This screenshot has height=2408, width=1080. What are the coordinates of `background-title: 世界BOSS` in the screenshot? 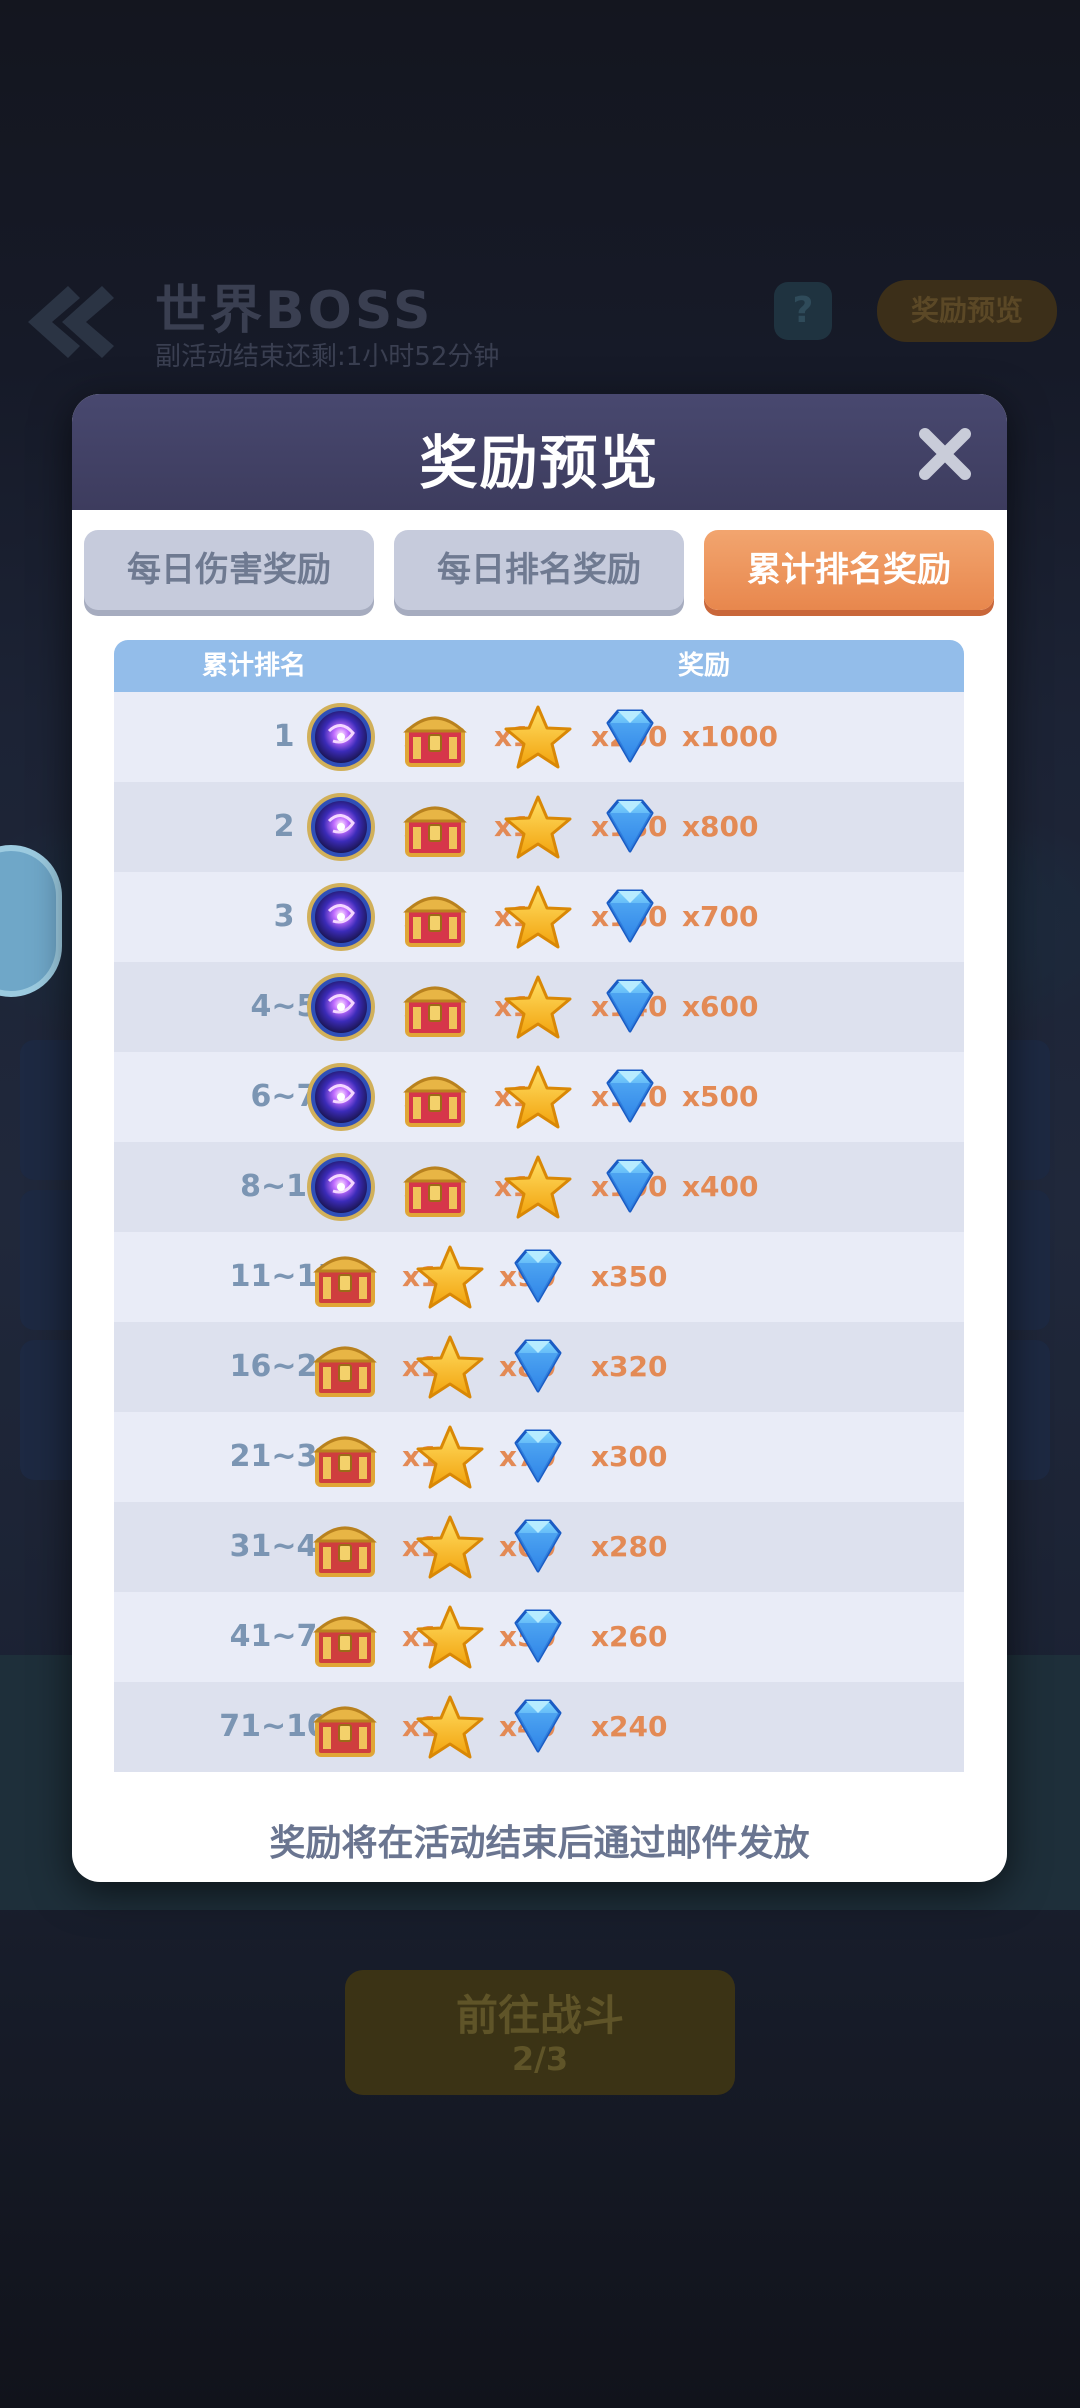 It's located at (294, 311).